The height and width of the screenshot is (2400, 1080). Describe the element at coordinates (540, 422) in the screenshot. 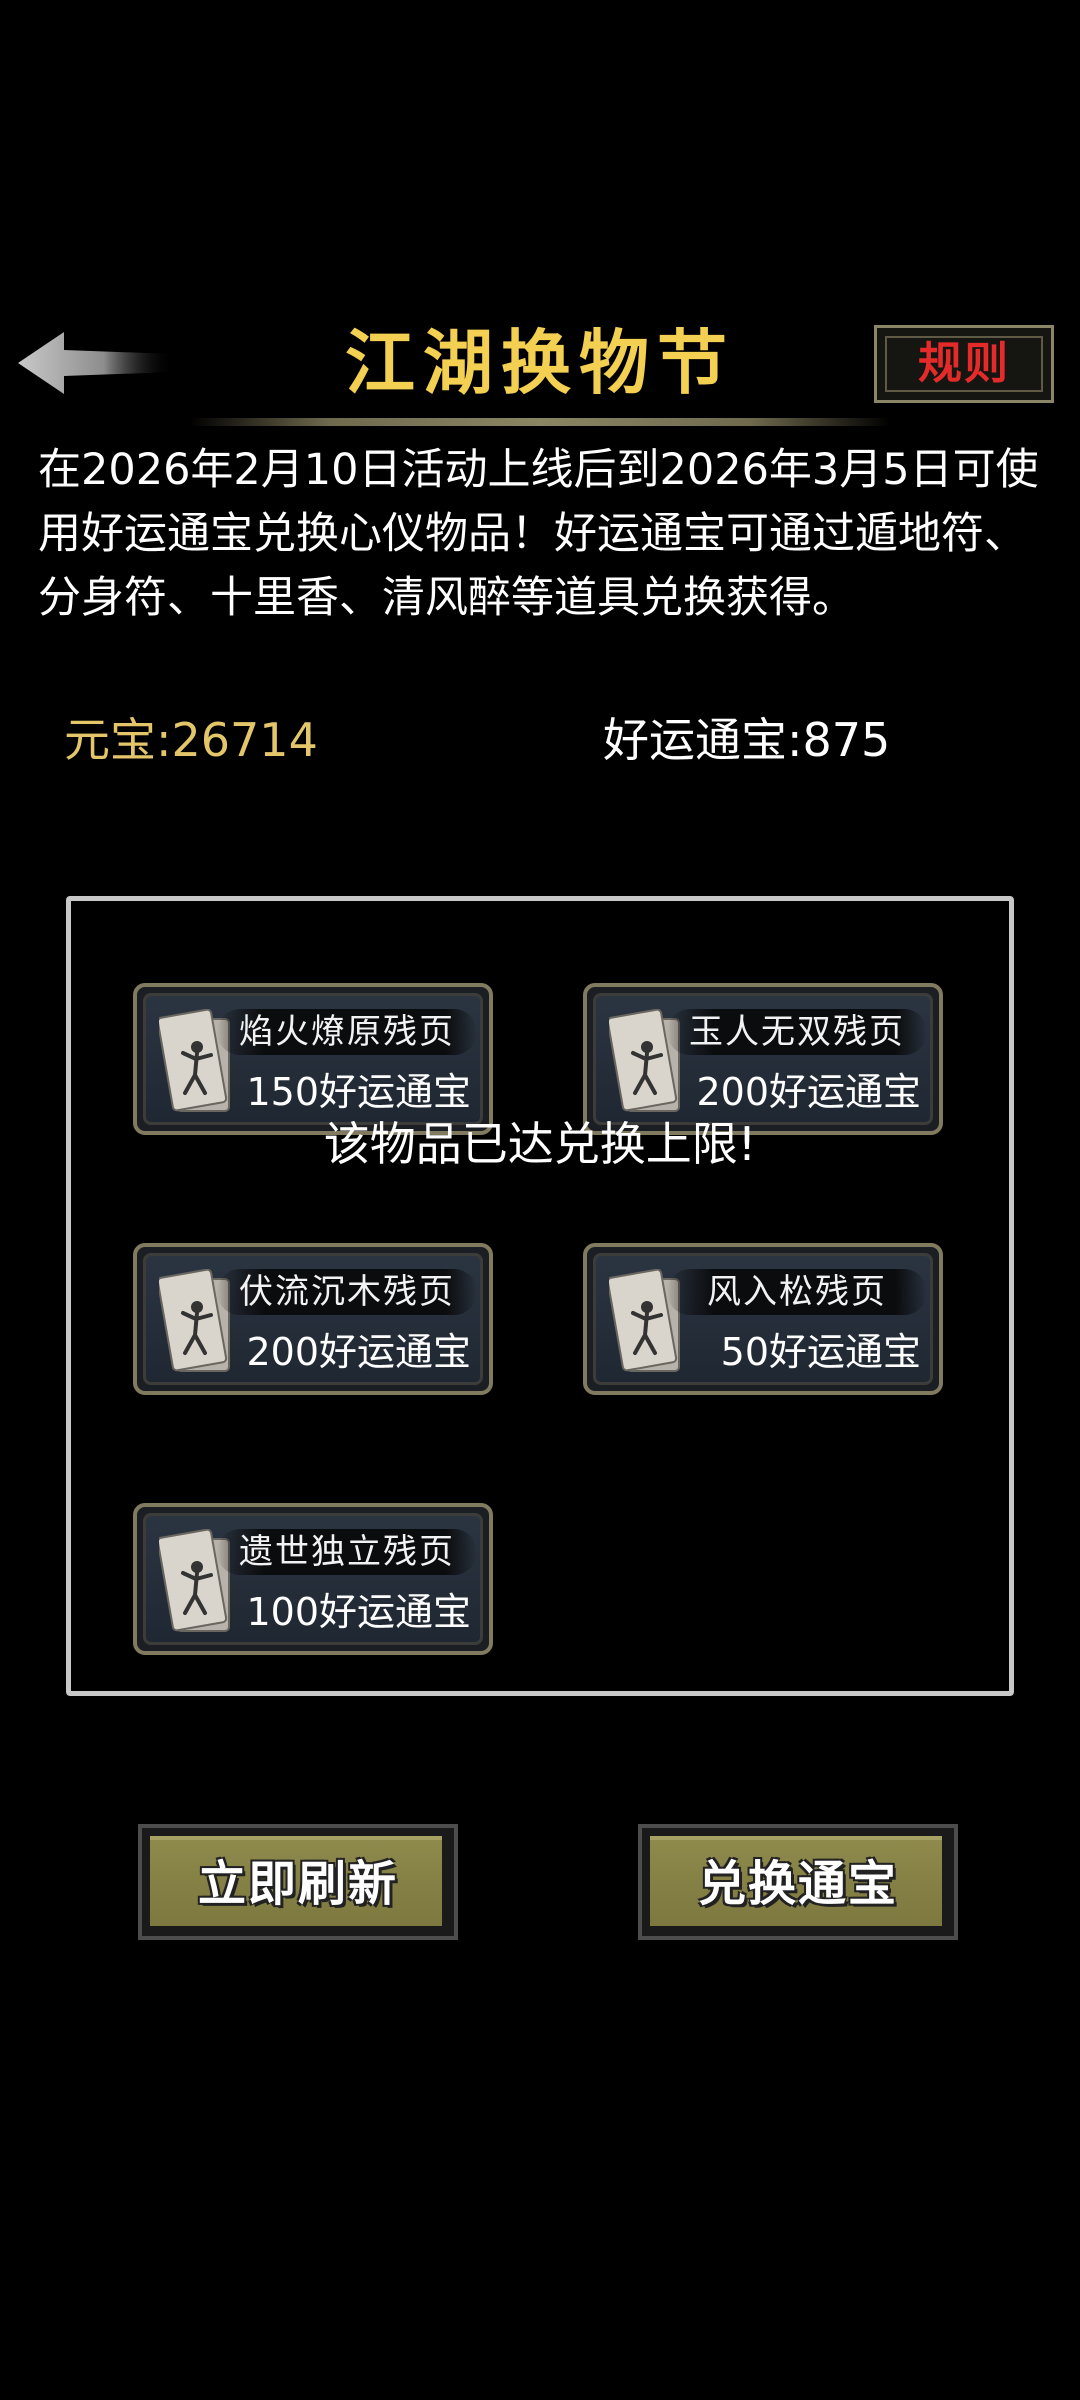

I see `title-underline` at that location.